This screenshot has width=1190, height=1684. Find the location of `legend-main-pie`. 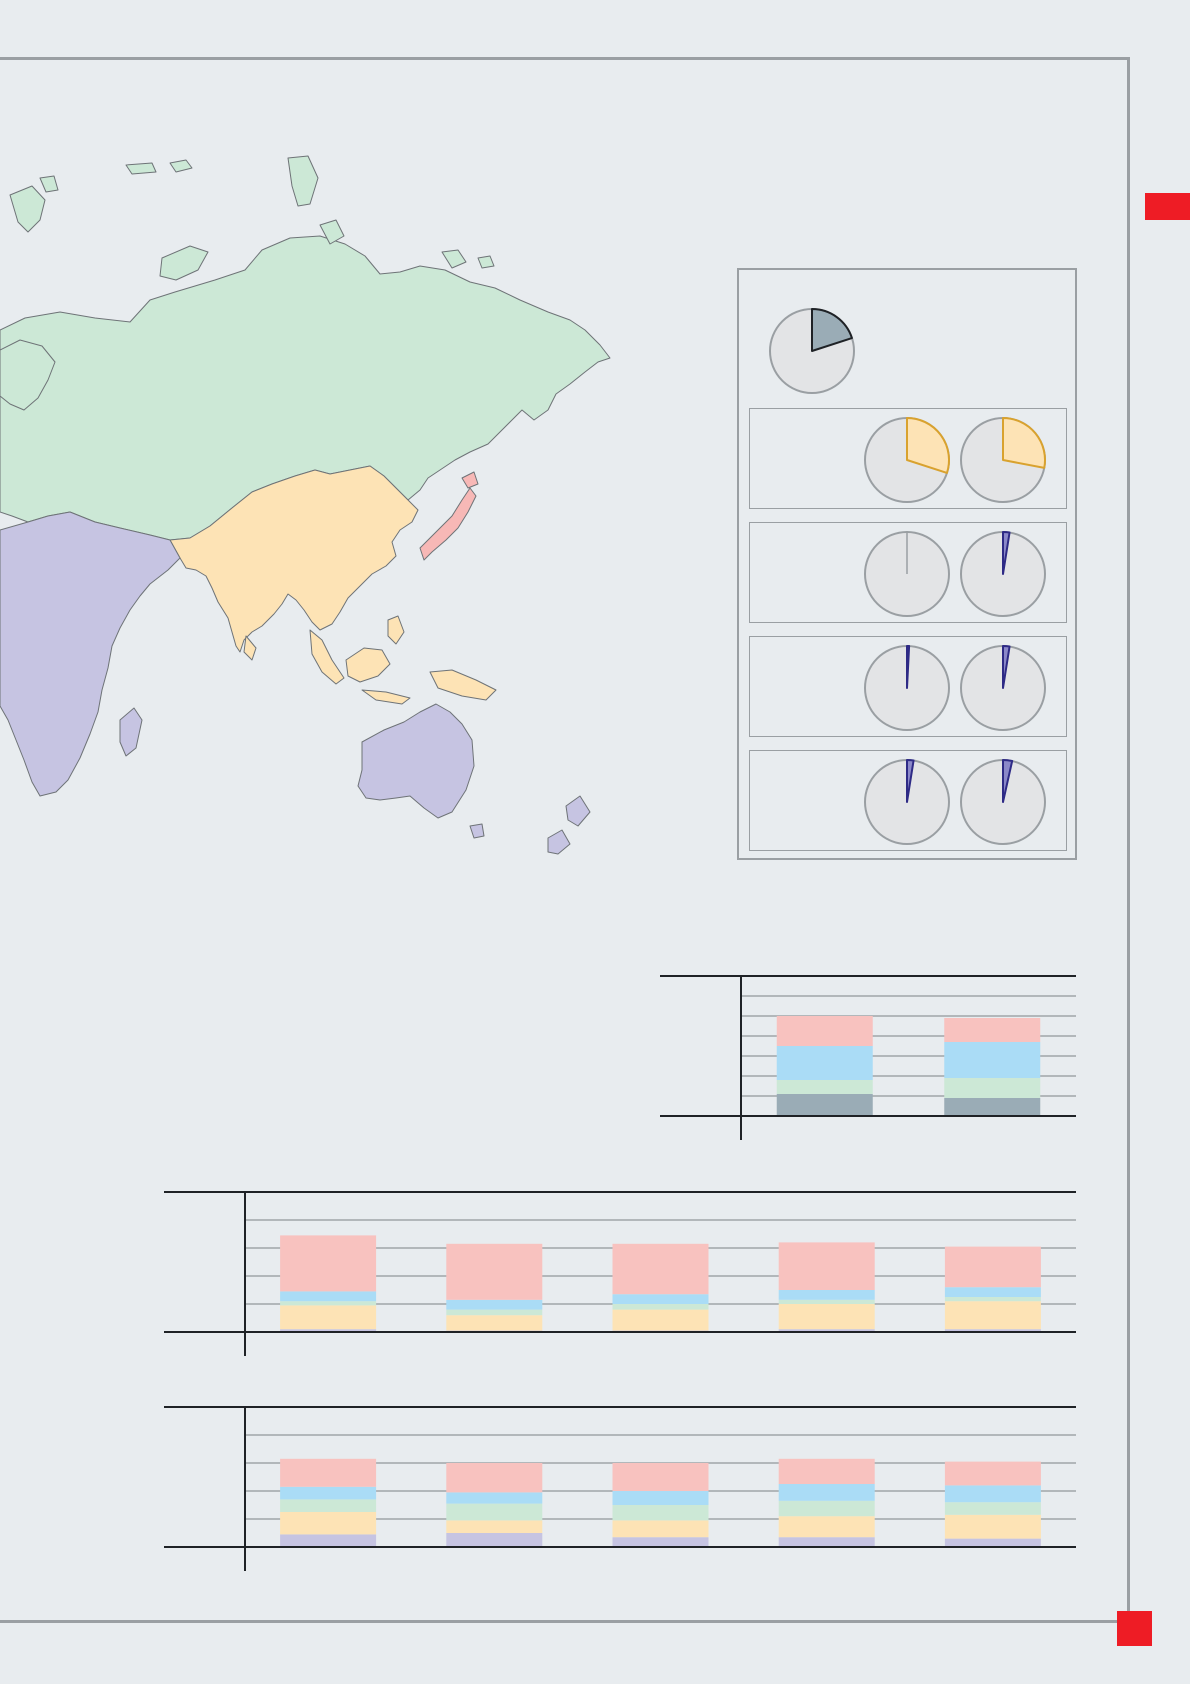

legend-main-pie is located at coordinates (812, 351).